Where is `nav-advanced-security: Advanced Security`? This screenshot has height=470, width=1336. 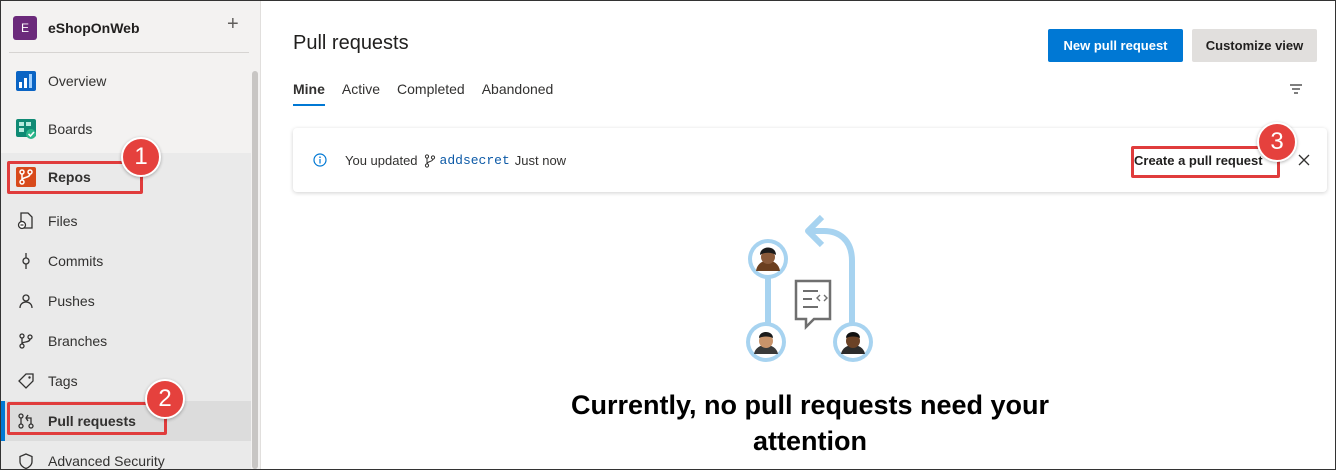 nav-advanced-security: Advanced Security is located at coordinates (126, 455).